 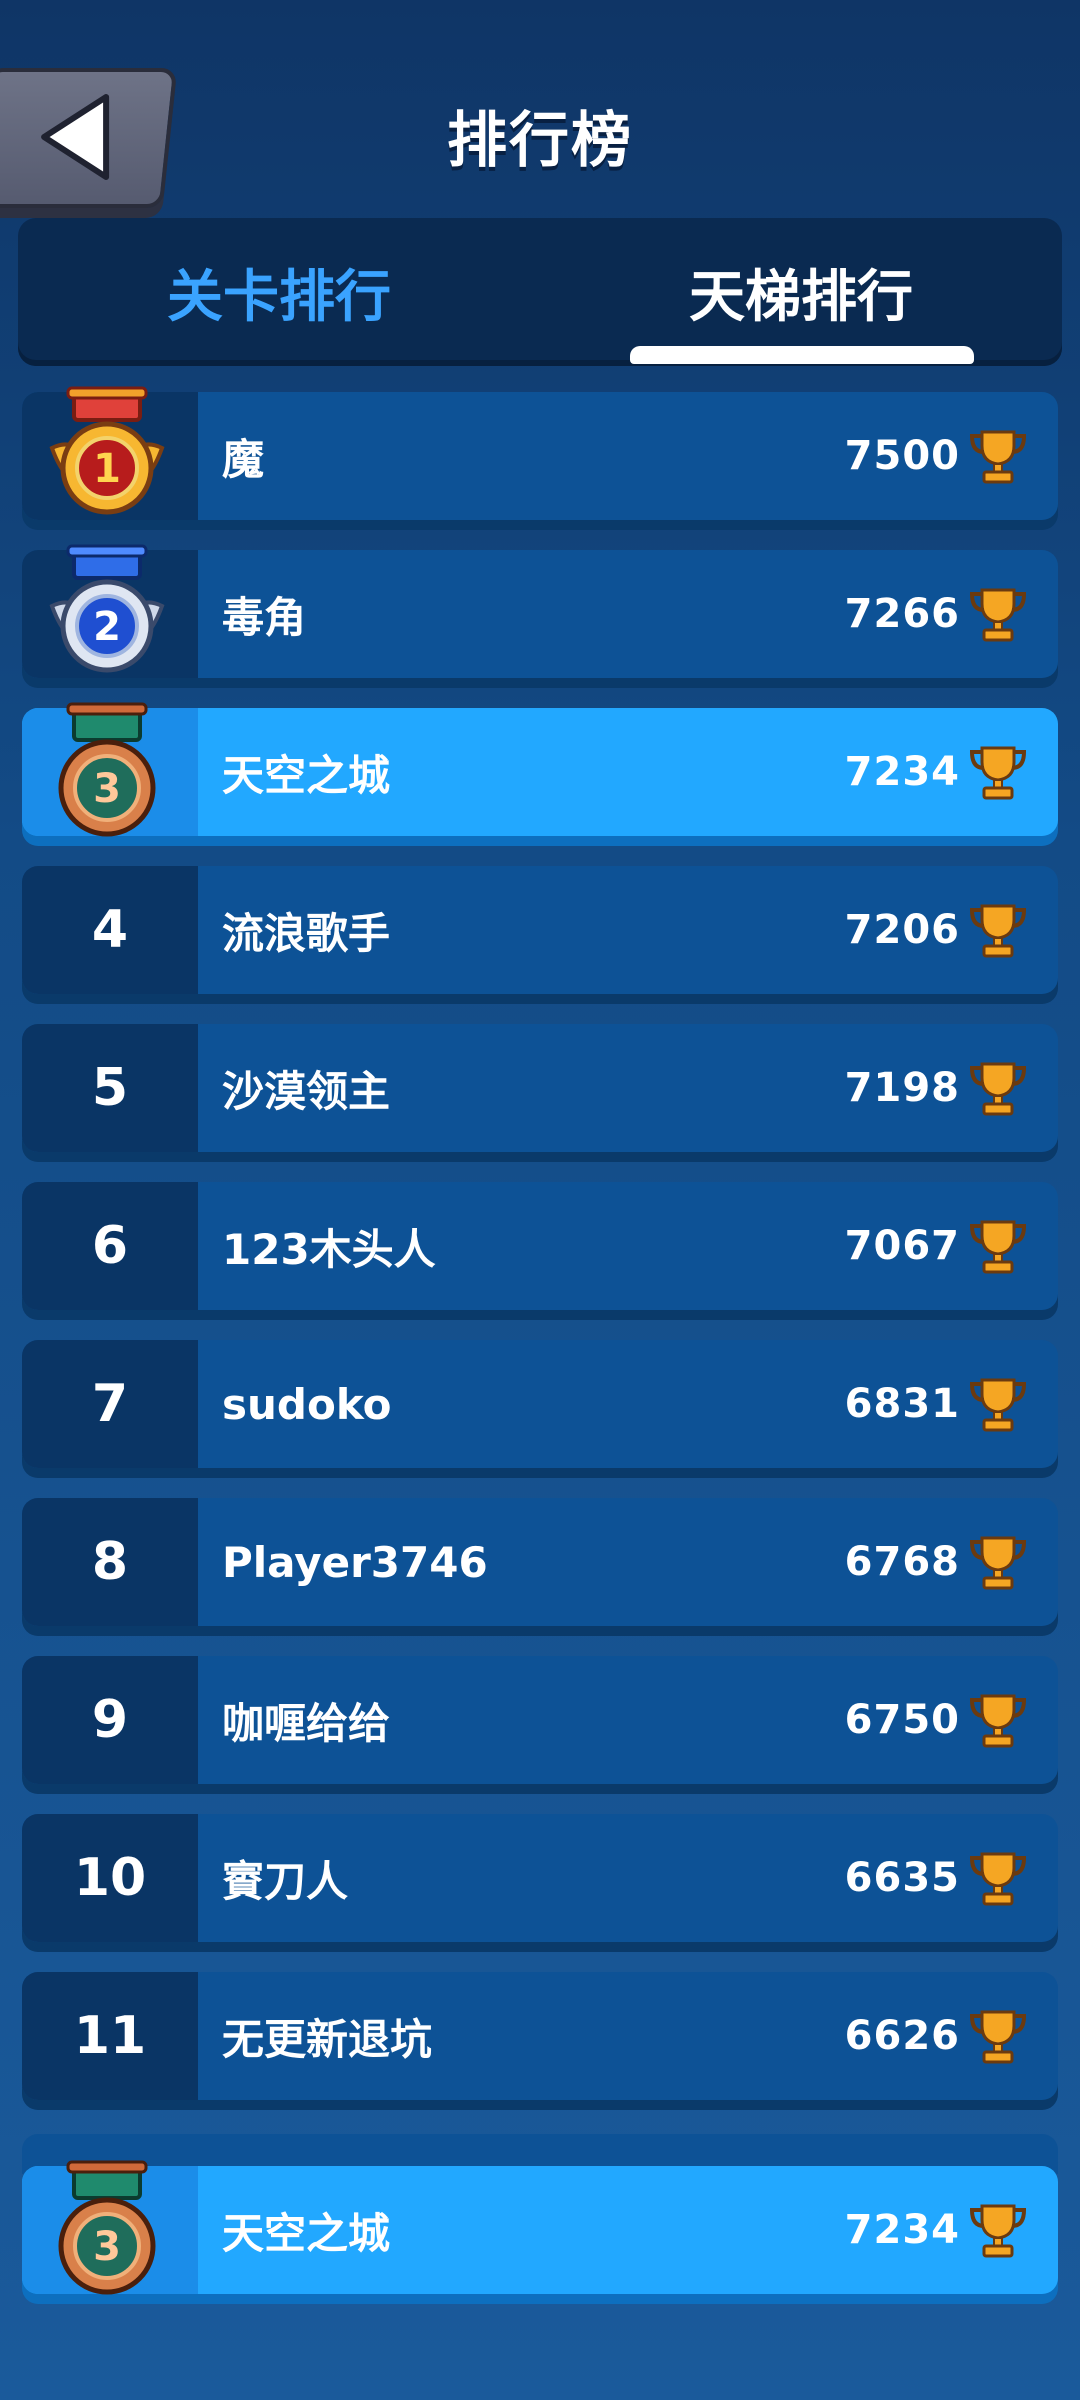 What do you see at coordinates (327, 2039) in the screenshot?
I see `player-name: 无更新退坑` at bounding box center [327, 2039].